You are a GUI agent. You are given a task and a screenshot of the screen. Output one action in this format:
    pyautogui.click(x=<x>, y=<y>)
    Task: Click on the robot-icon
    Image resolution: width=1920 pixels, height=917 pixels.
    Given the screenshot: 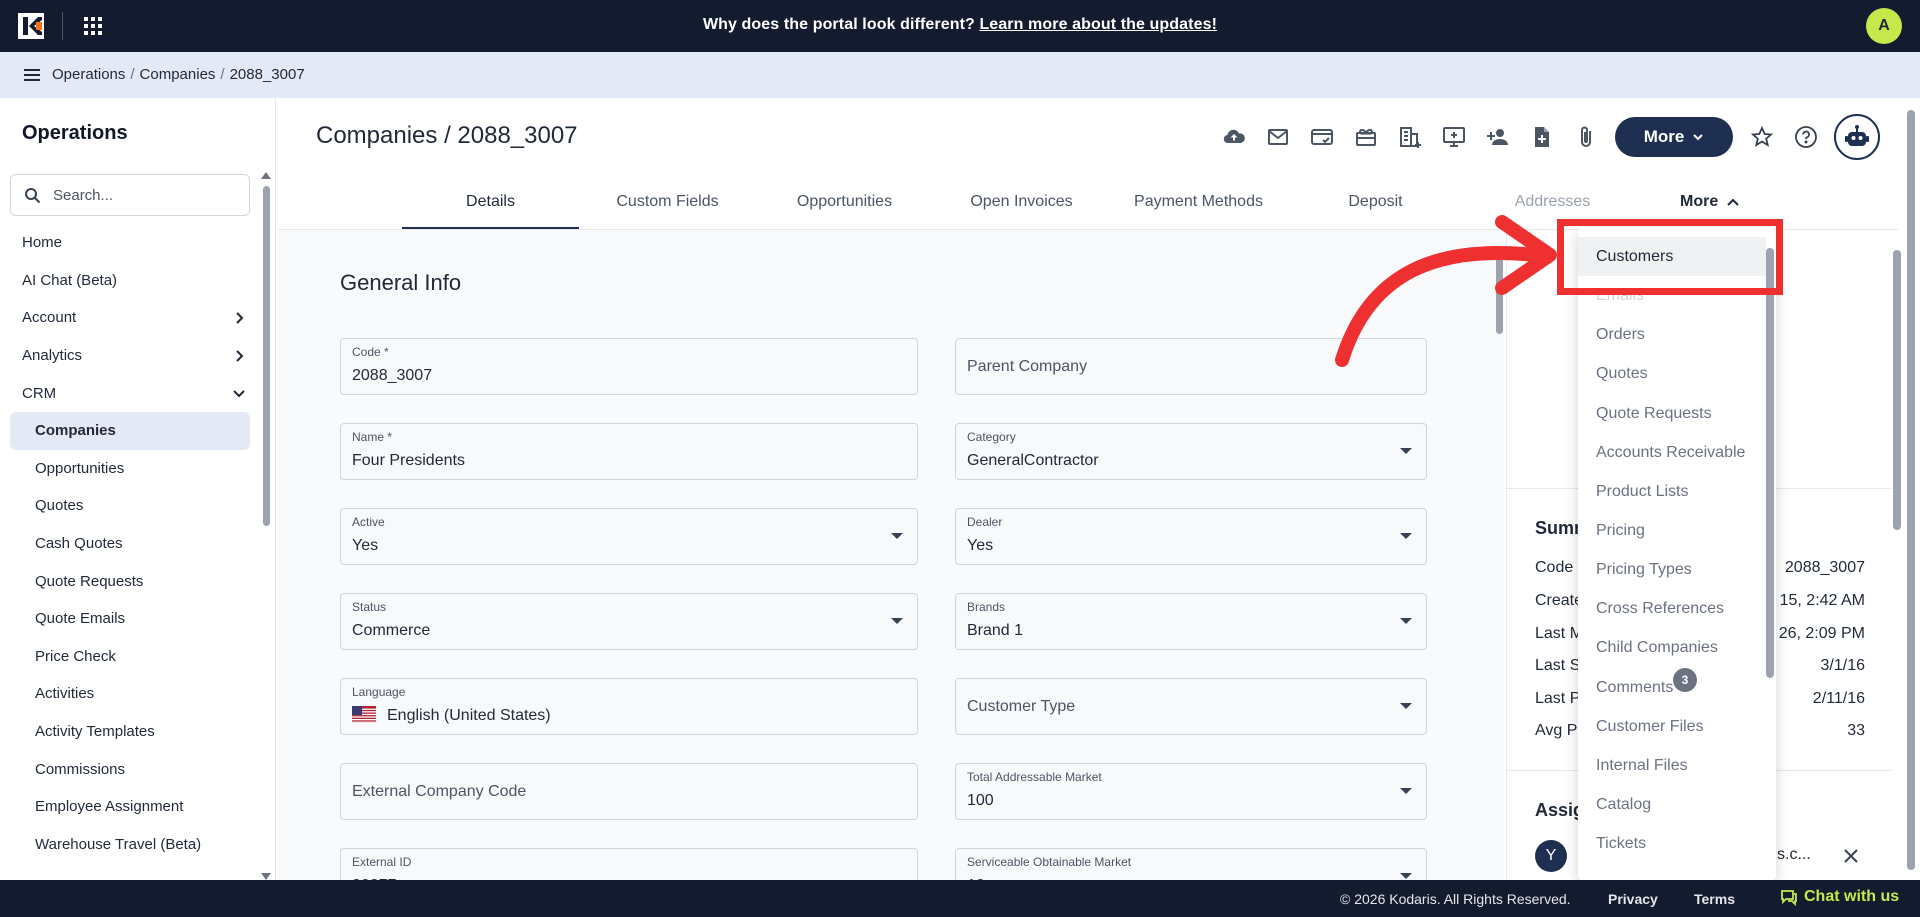 What is the action you would take?
    pyautogui.click(x=1857, y=135)
    